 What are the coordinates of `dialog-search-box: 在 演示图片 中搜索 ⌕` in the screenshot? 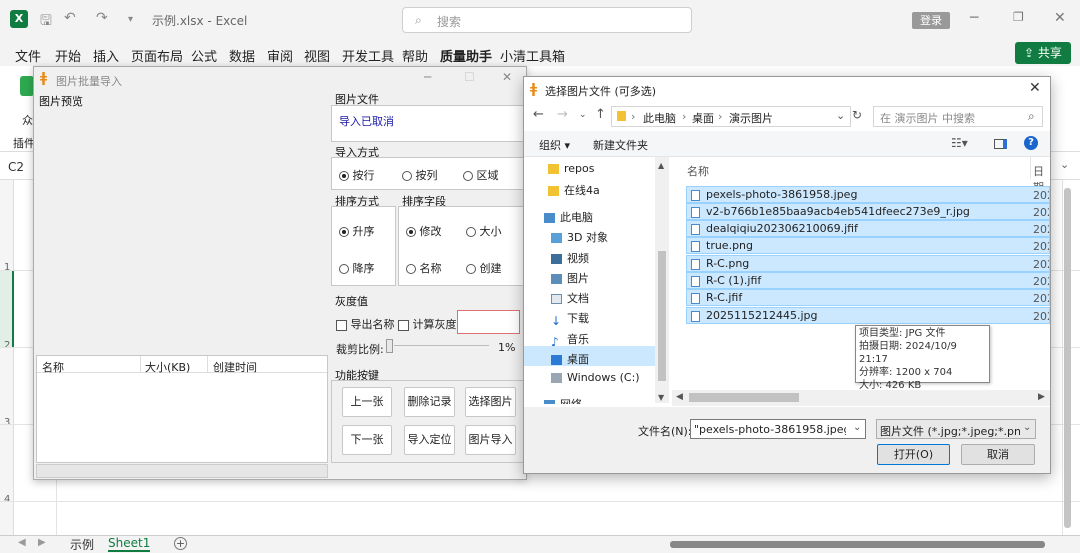 It's located at (958, 116).